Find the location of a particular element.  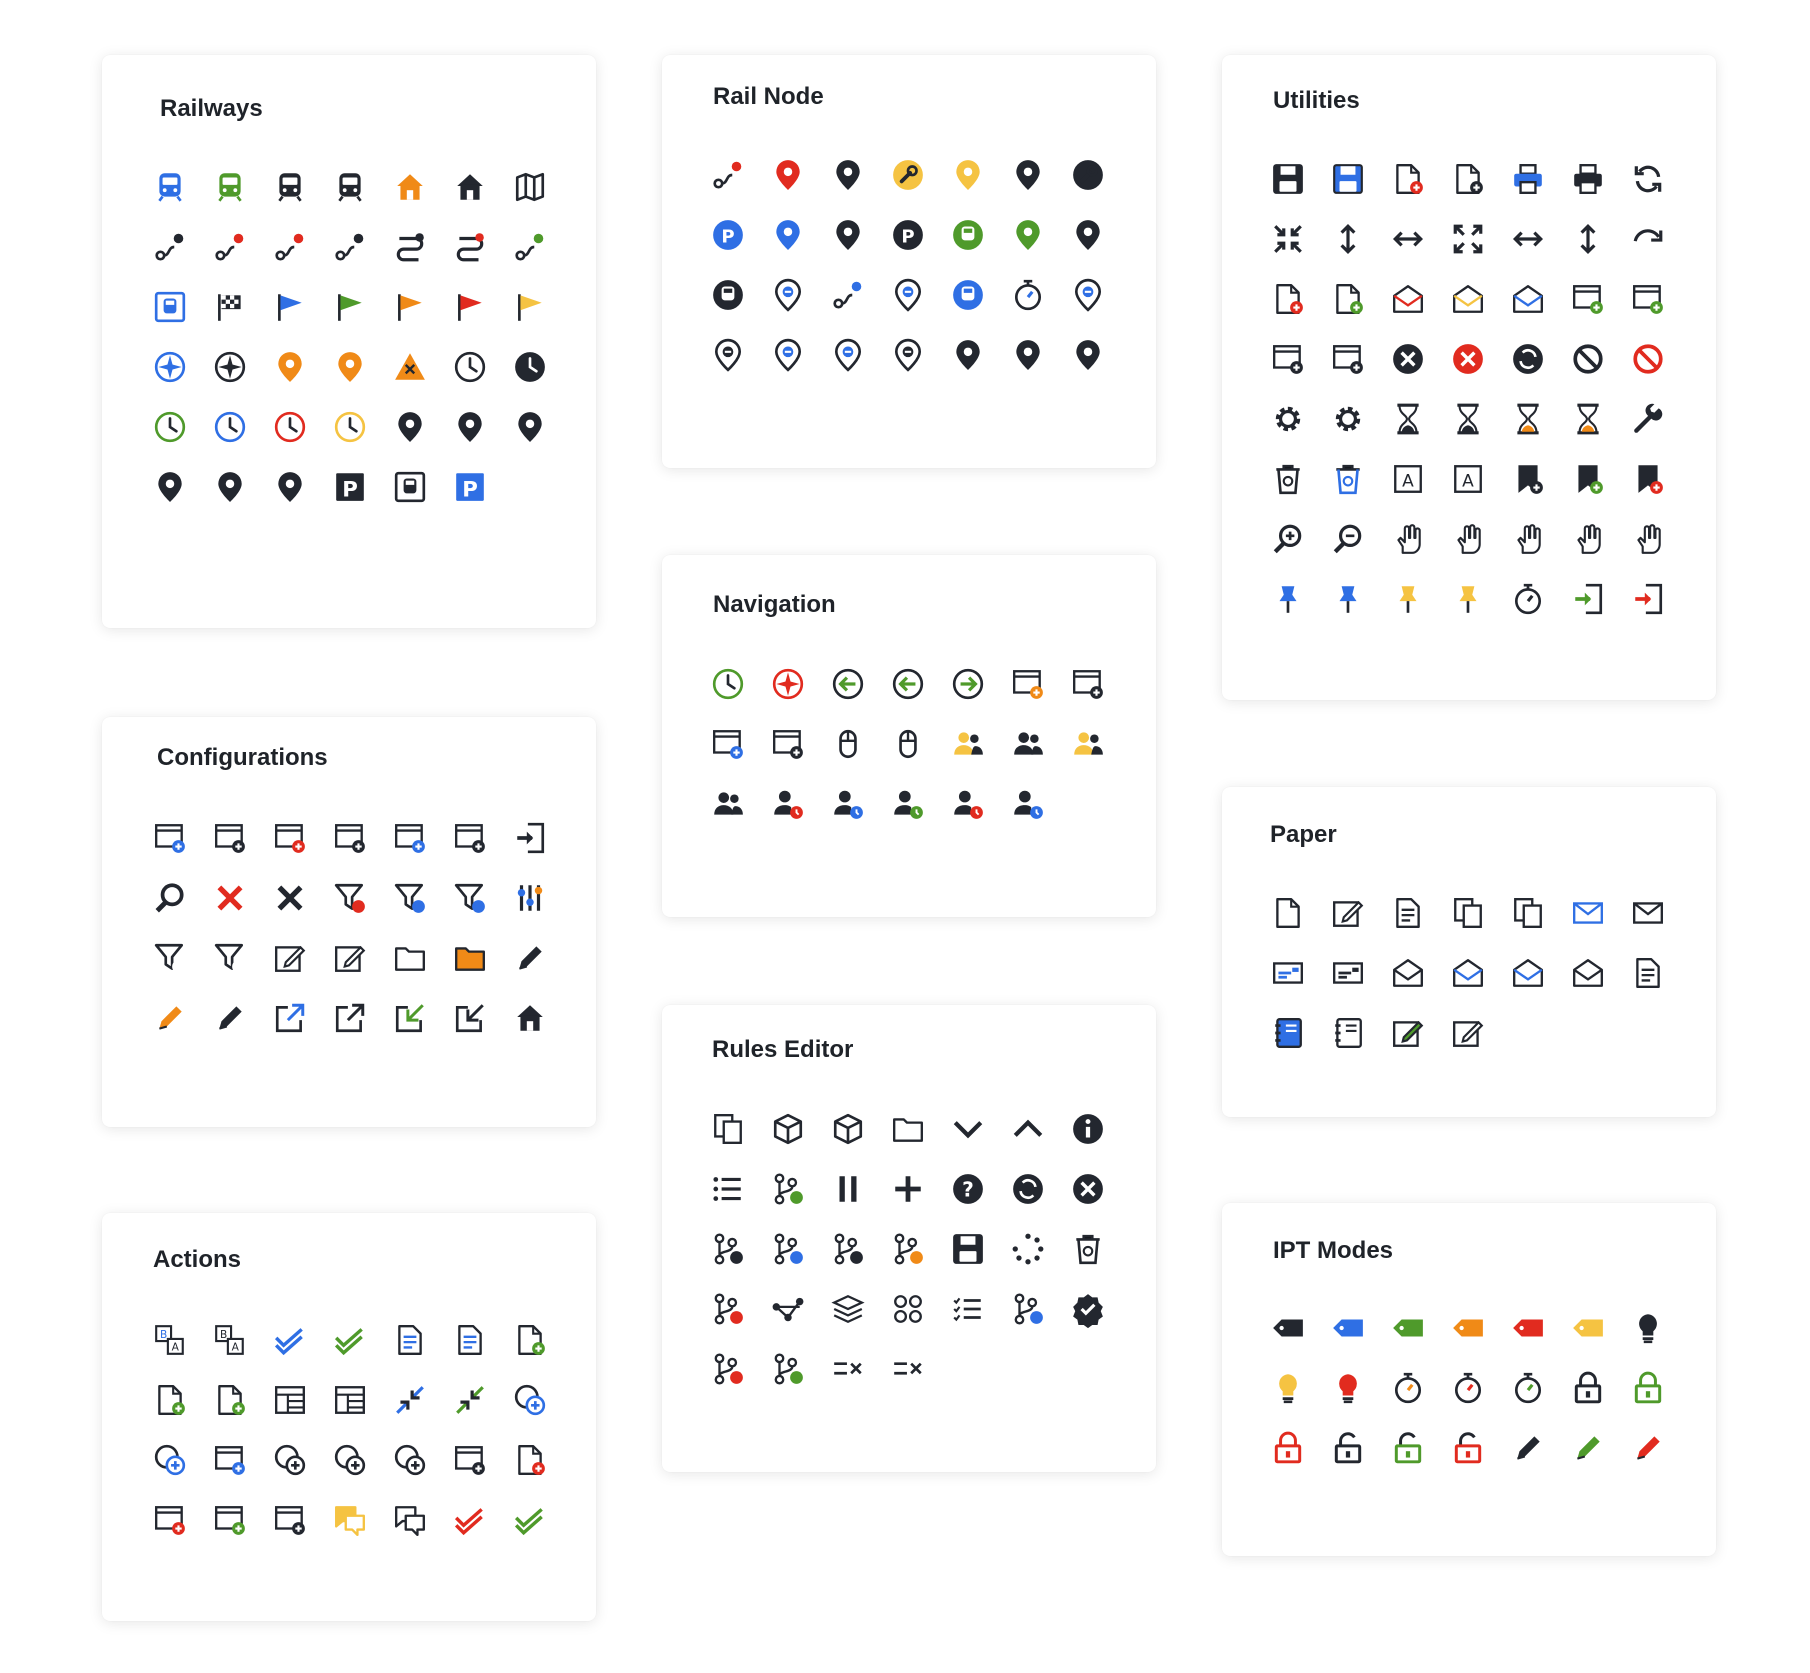

clock-filled-icon is located at coordinates (530, 367).